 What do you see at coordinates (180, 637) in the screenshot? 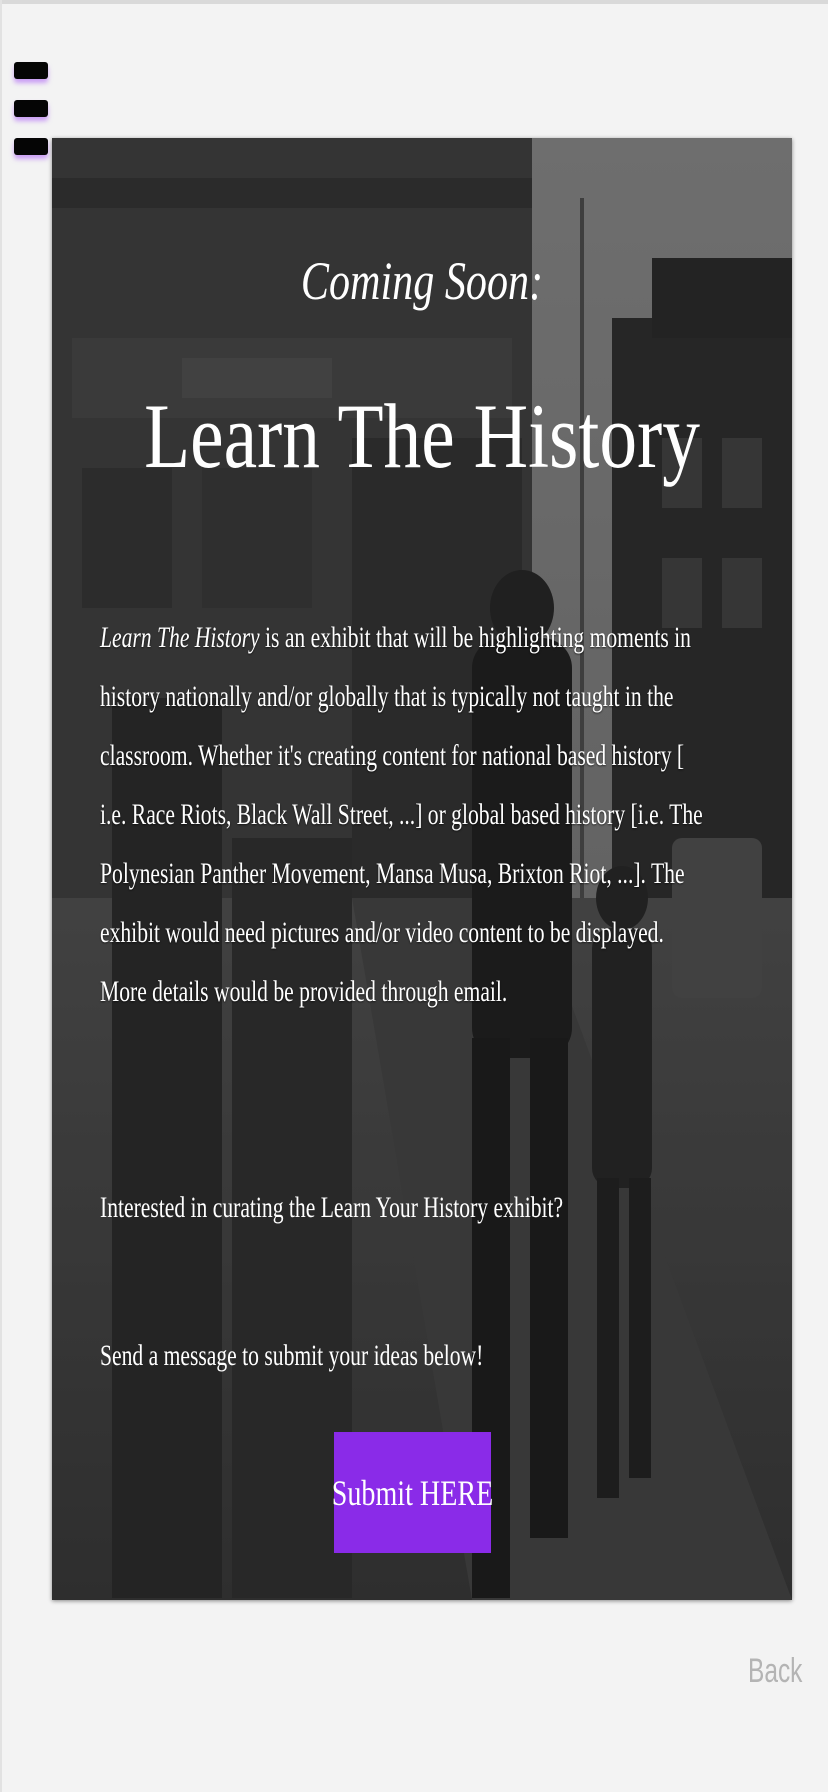
I see `exhibit-name-emphasis: Learn The History` at bounding box center [180, 637].